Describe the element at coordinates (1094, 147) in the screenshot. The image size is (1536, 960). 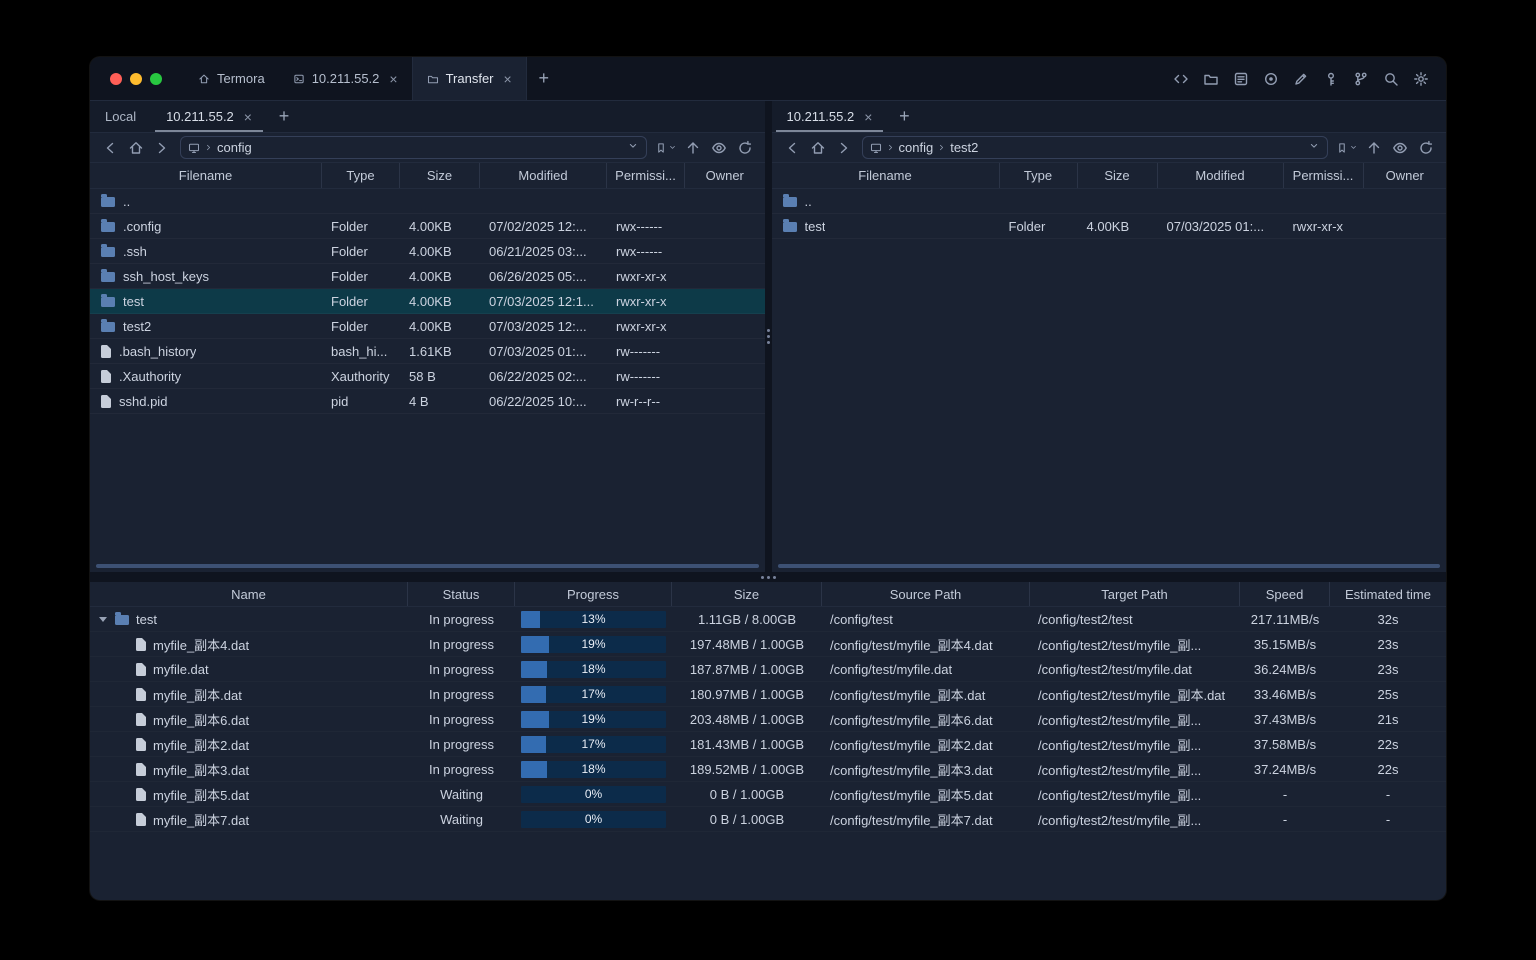
I see `path-breadcrumb: config test2` at that location.